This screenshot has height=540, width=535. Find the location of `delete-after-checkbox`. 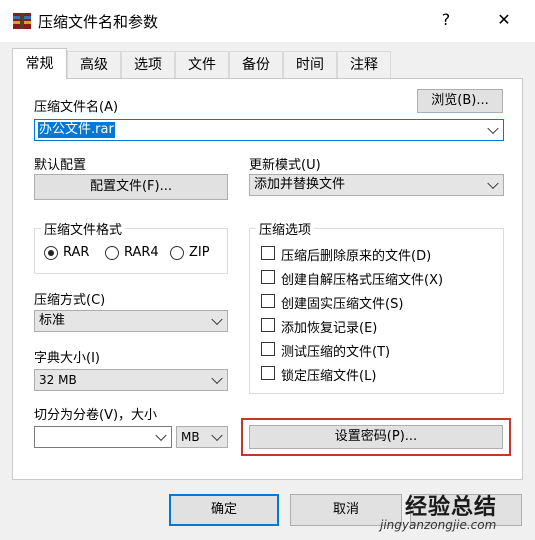

delete-after-checkbox is located at coordinates (268, 253).